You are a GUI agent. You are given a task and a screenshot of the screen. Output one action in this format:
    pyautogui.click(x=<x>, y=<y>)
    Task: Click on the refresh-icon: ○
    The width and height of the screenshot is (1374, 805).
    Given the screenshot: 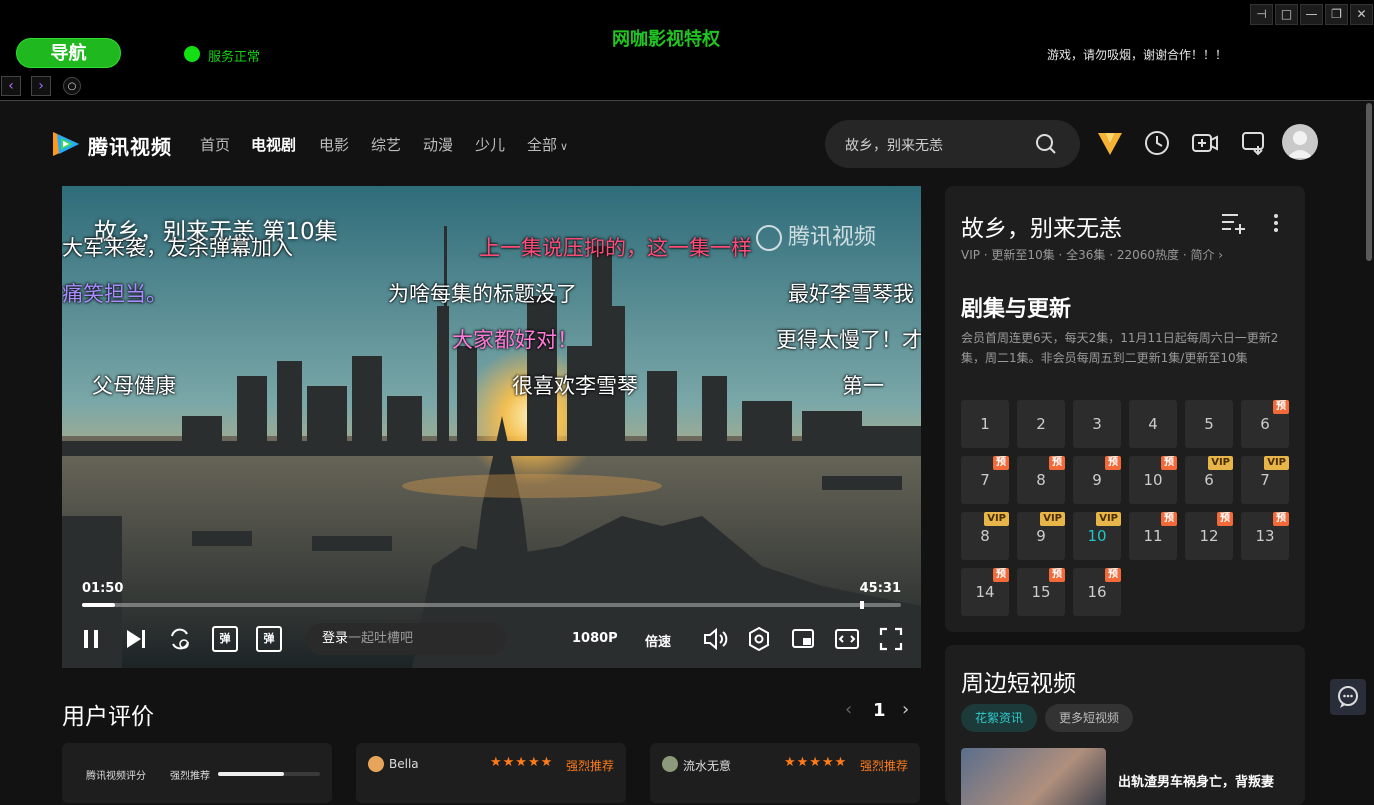 What is the action you would take?
    pyautogui.click(x=72, y=86)
    